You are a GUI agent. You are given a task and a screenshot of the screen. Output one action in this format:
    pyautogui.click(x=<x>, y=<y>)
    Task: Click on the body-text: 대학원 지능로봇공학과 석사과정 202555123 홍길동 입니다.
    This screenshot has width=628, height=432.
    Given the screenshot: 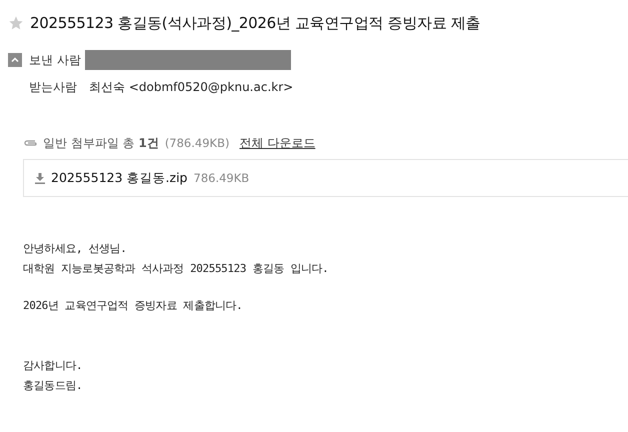 What is the action you would take?
    pyautogui.click(x=176, y=269)
    